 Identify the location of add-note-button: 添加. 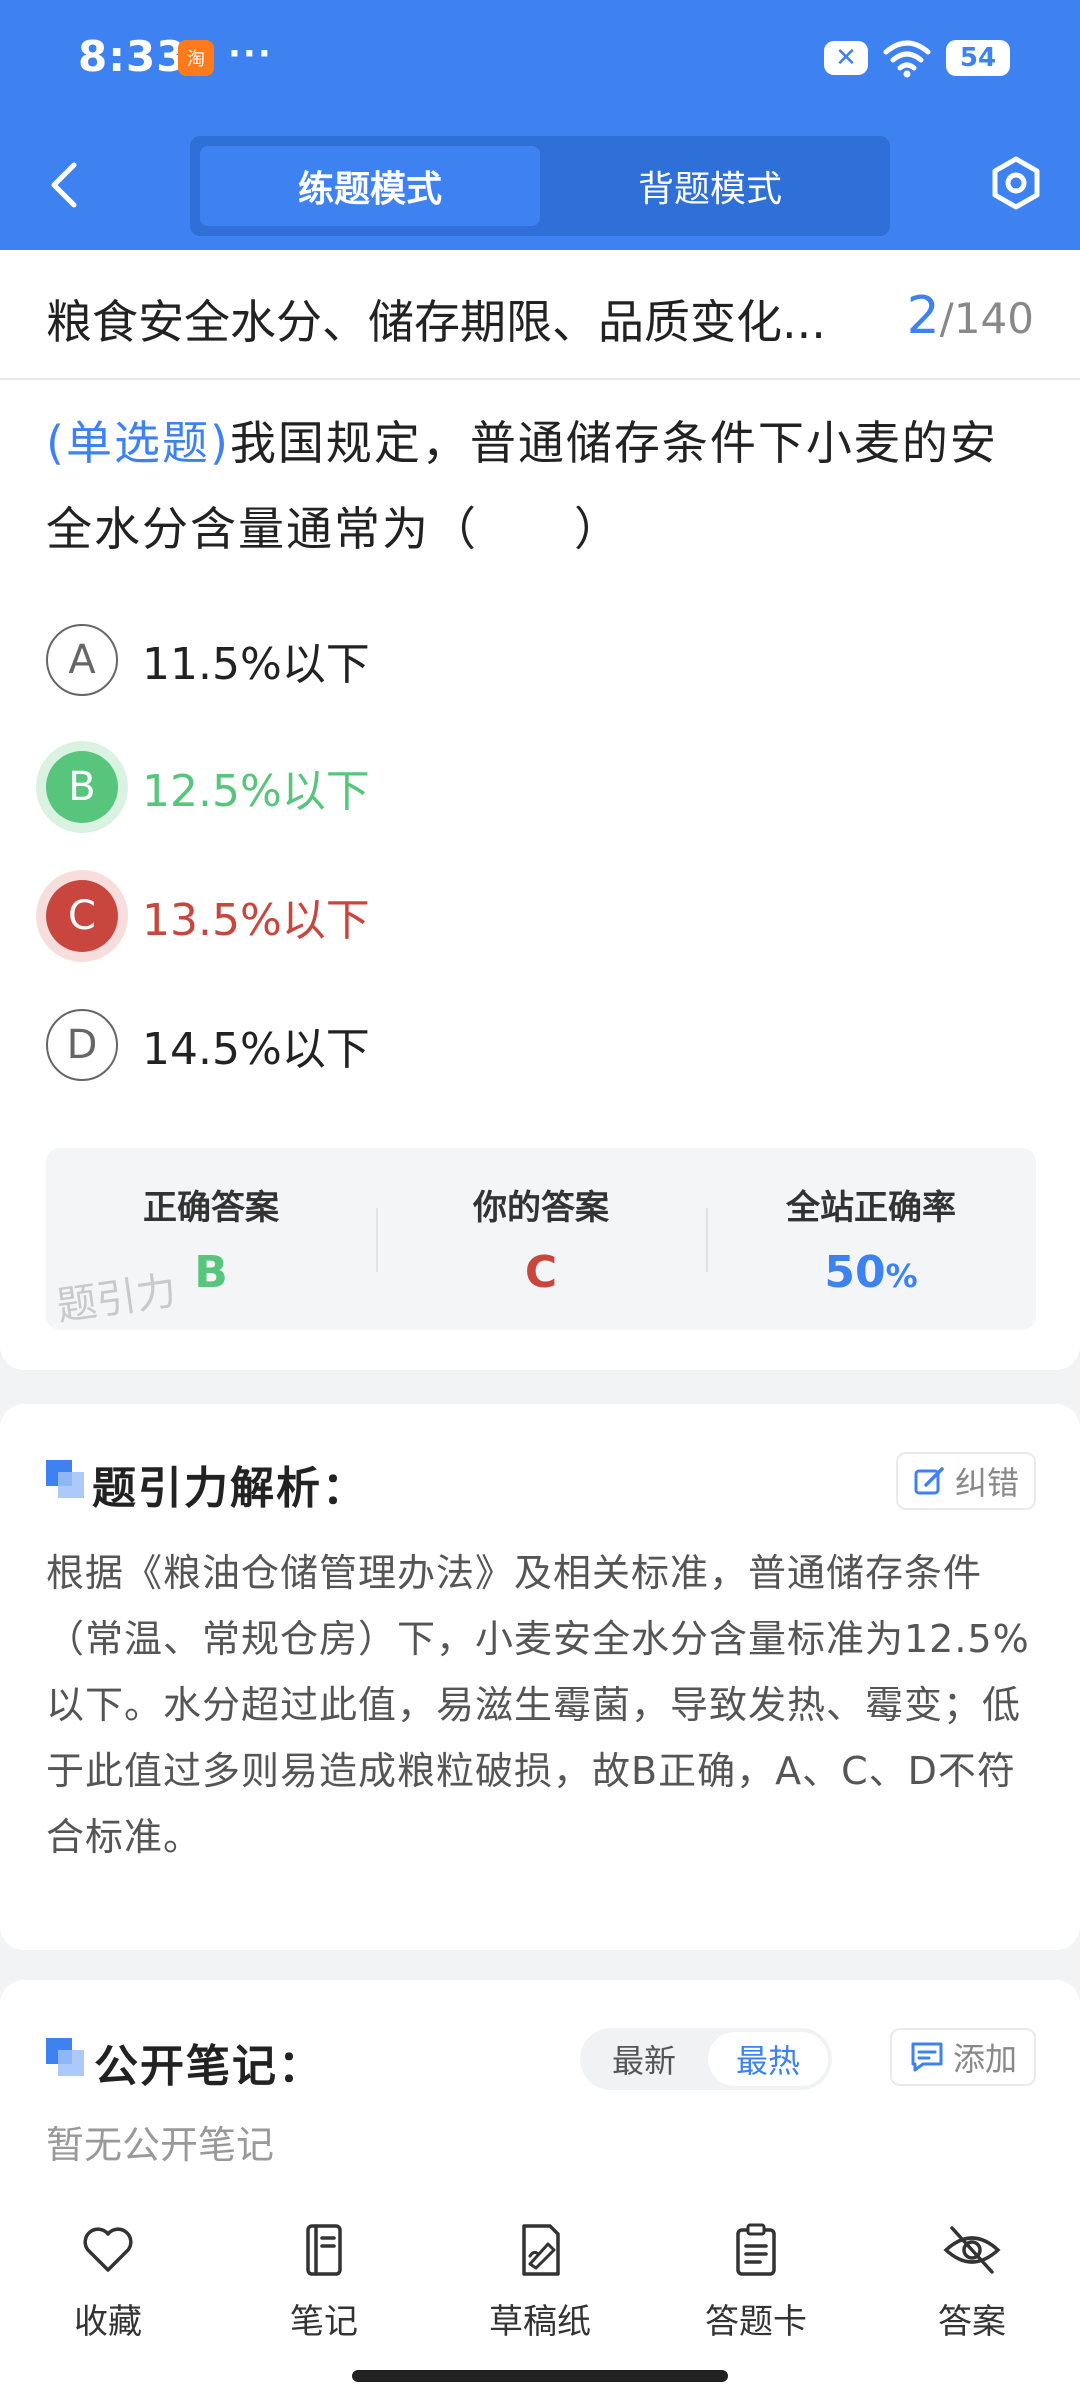
(963, 2057).